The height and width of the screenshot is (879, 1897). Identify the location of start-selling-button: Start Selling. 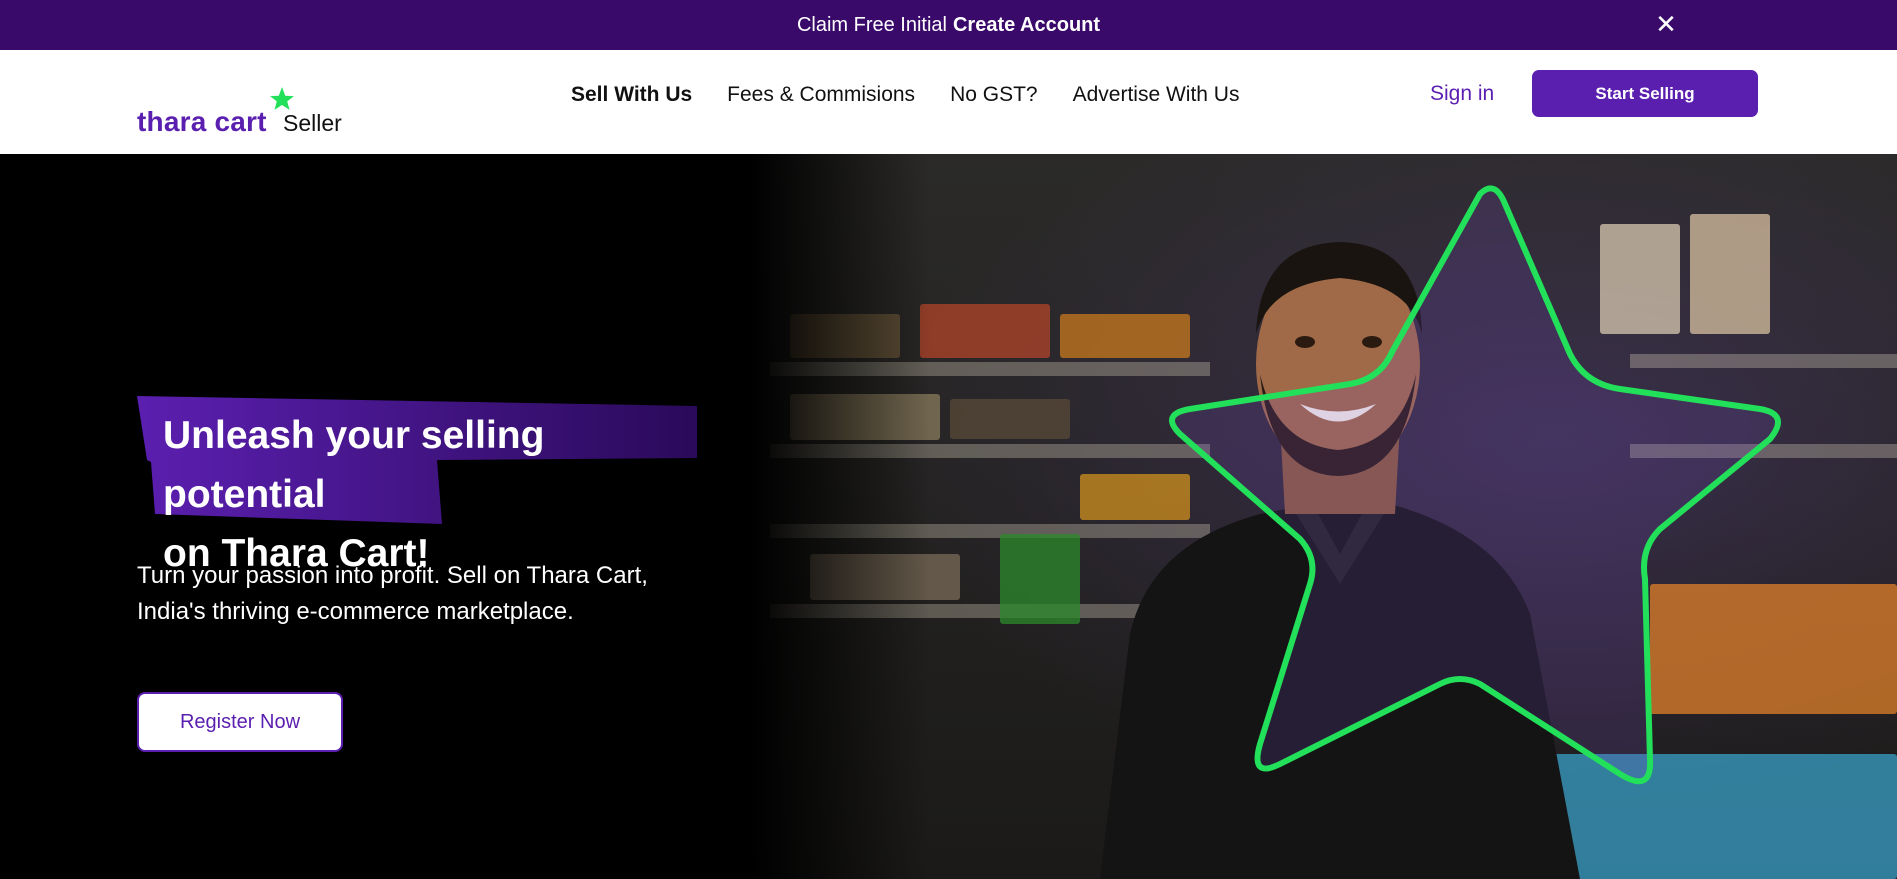
(1645, 93).